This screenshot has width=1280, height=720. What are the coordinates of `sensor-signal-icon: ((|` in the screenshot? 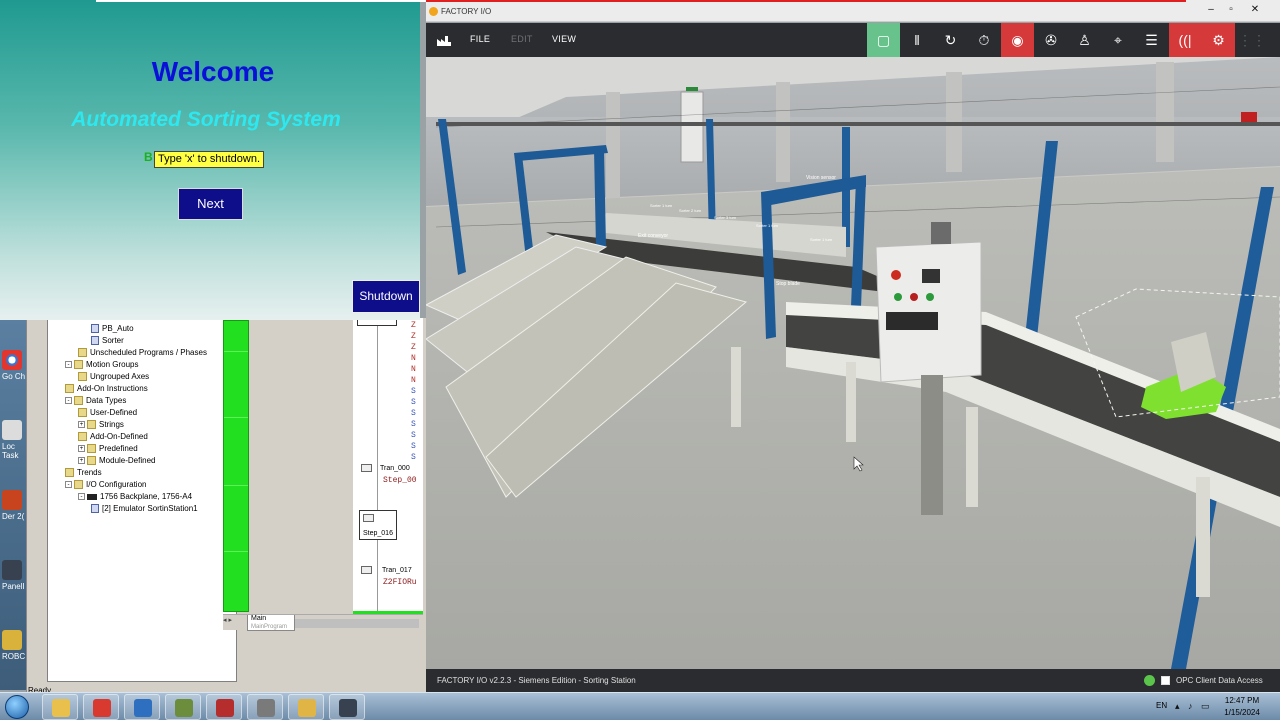 It's located at (1185, 40).